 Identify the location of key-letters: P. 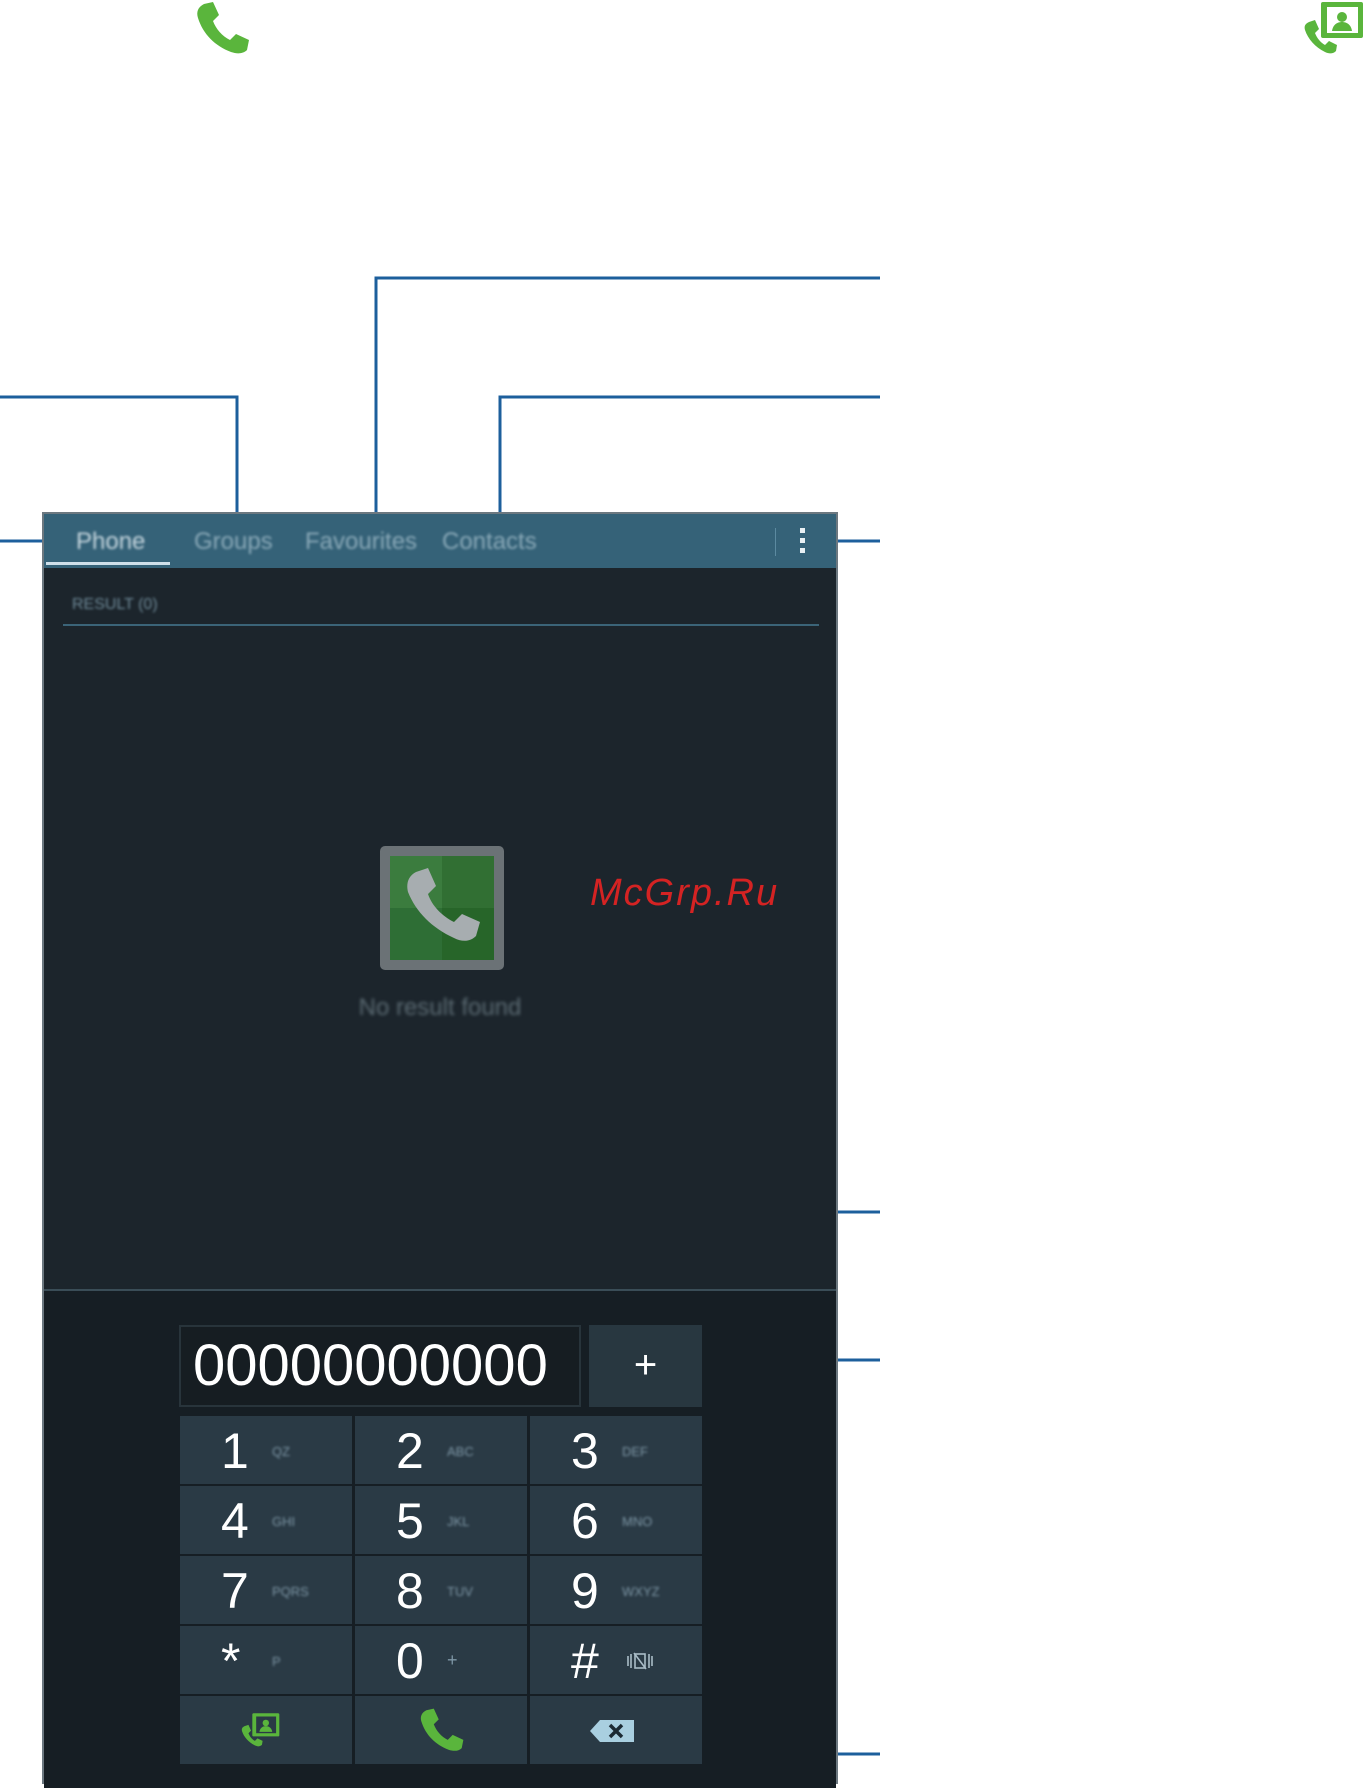
(276, 1661).